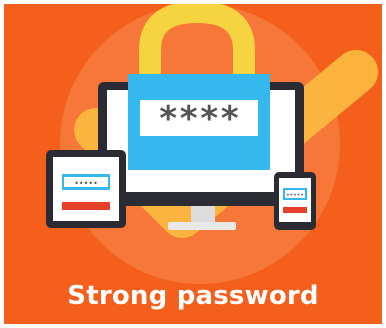  I want to click on phone-password-mask: •••••, so click(295, 195).